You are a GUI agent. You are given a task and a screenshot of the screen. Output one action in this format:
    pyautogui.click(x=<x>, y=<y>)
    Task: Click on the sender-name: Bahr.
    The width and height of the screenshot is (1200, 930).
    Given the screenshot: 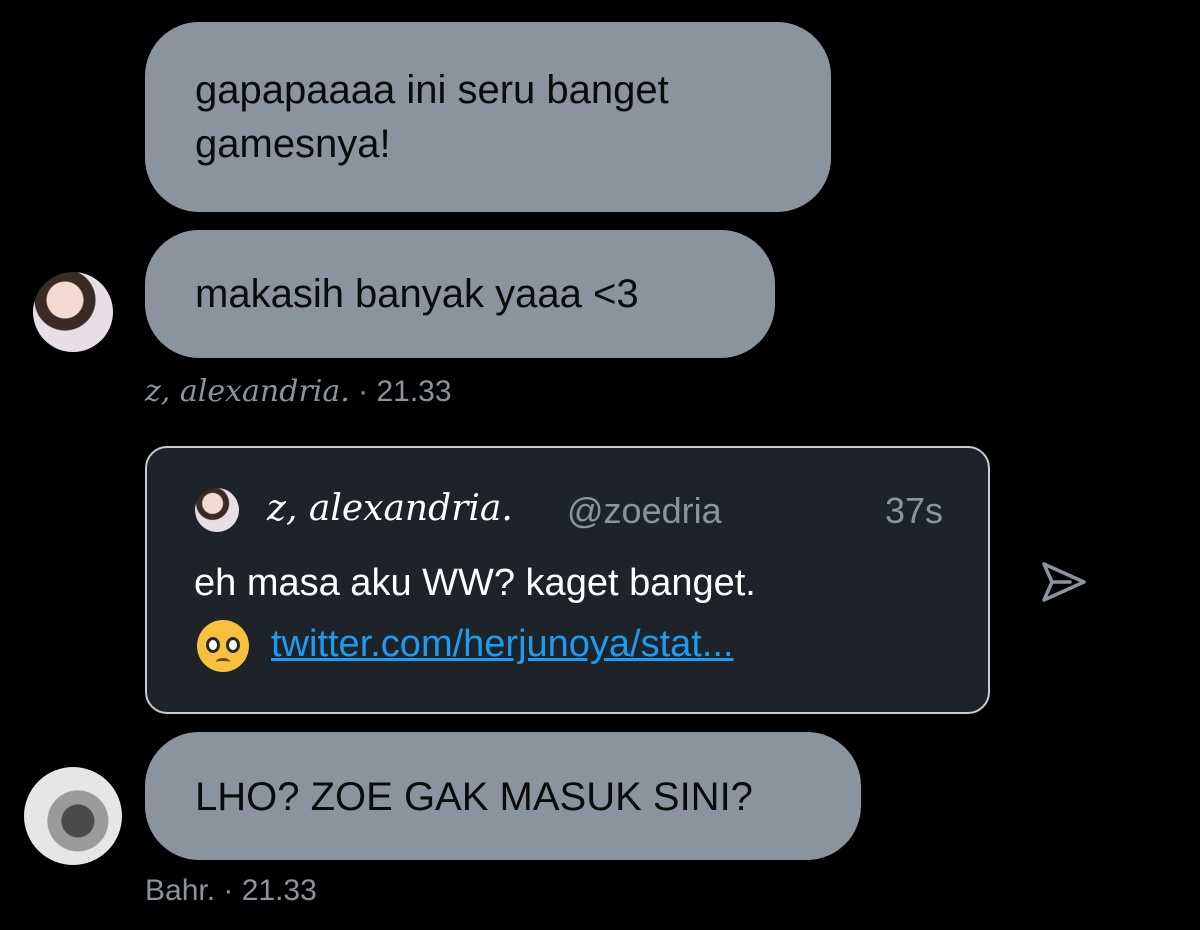 What is the action you would take?
    pyautogui.click(x=180, y=890)
    